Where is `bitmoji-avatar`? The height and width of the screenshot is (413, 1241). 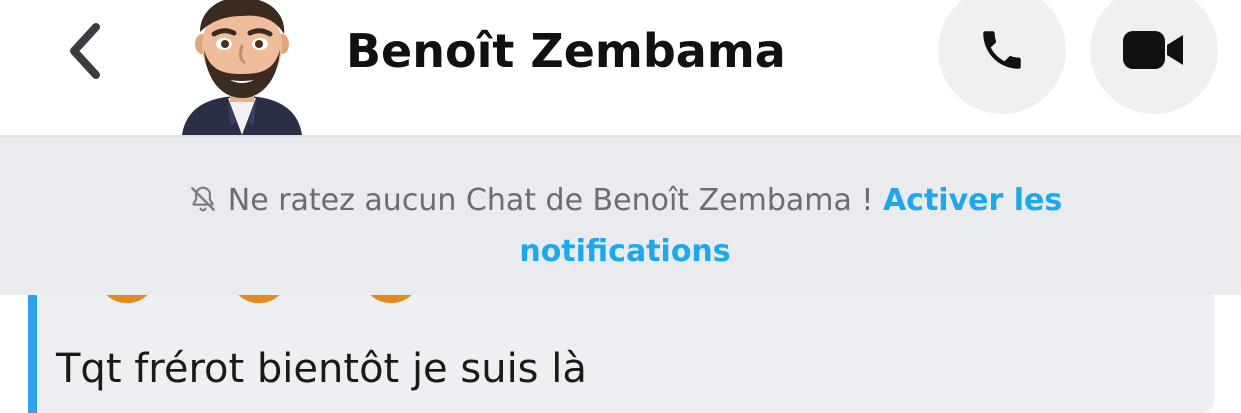
bitmoji-avatar is located at coordinates (242, 67).